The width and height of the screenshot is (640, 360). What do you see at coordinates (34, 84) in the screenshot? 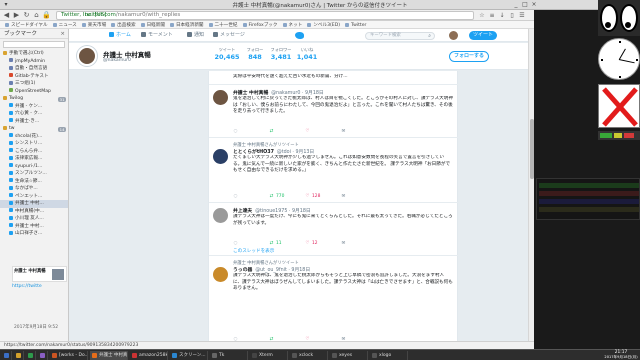
I see `sidebar-item: 三つ组(1)` at bounding box center [34, 84].